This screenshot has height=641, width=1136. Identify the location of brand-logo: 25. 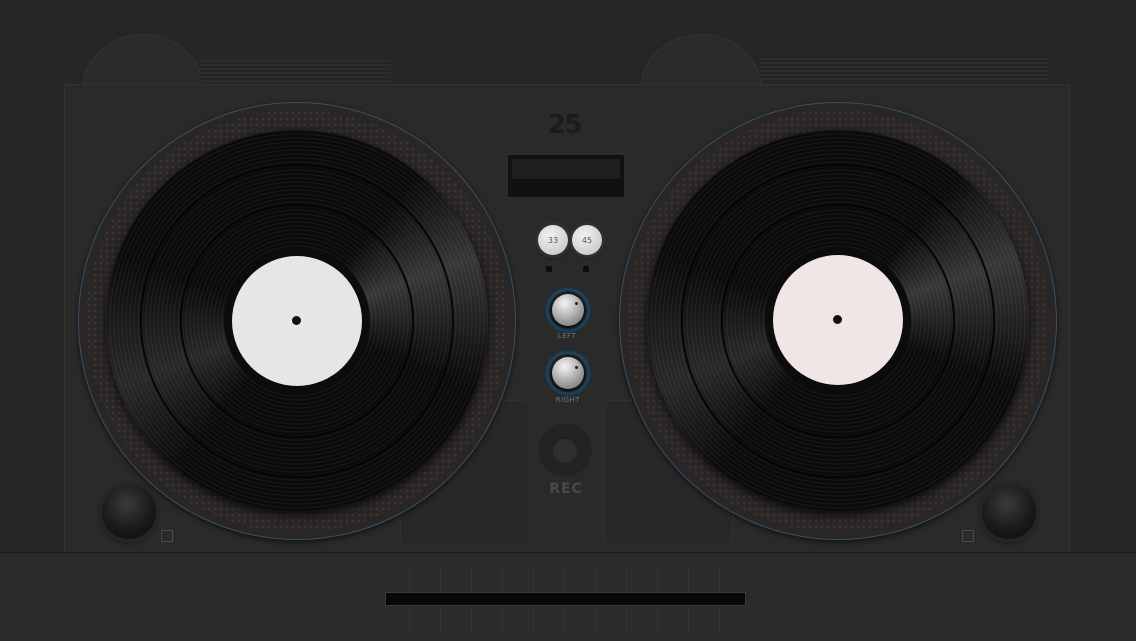
(565, 125).